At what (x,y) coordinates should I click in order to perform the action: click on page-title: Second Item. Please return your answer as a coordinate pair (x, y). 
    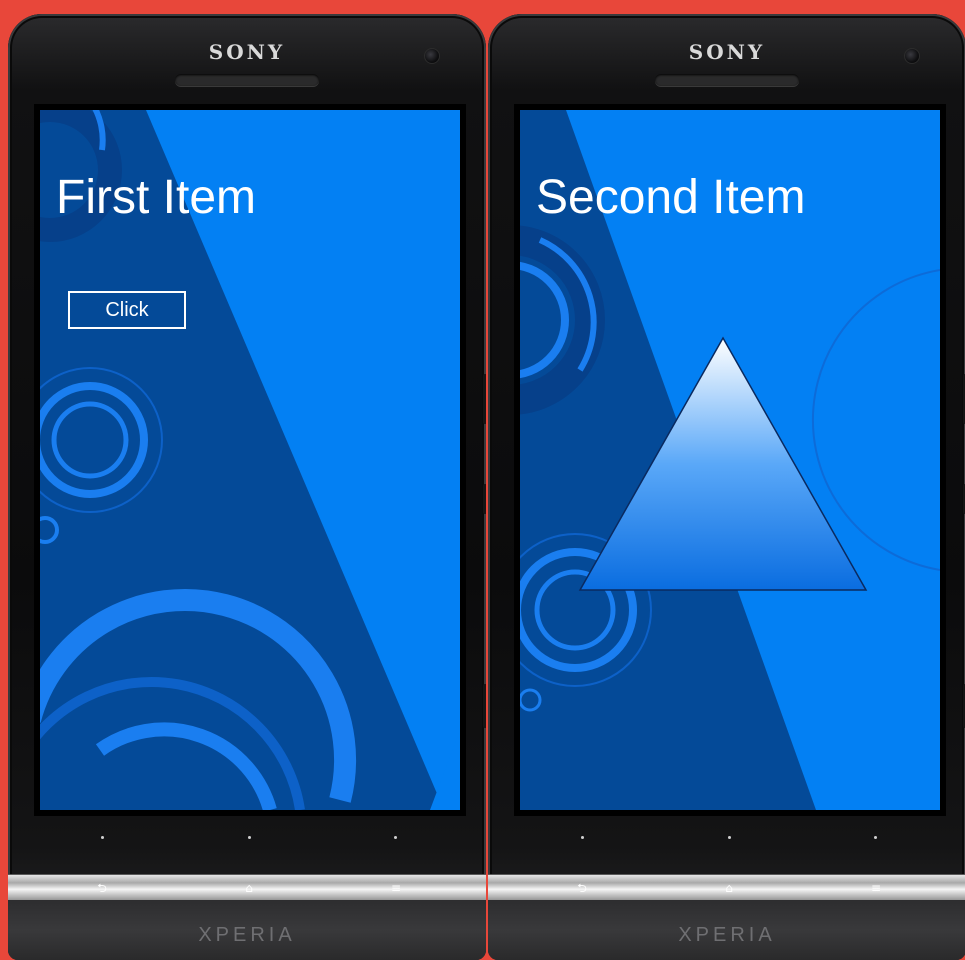
    Looking at the image, I should click on (671, 197).